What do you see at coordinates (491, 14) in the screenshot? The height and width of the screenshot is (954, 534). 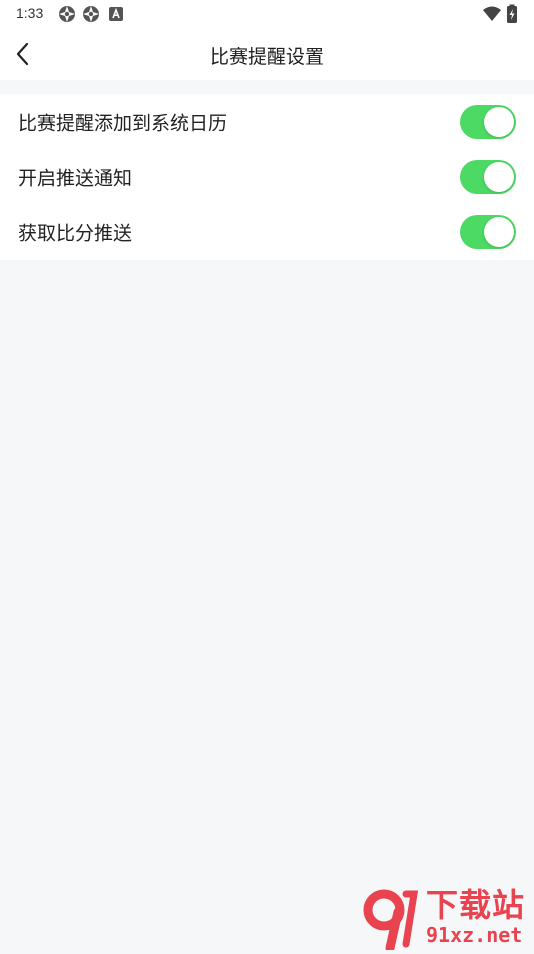 I see `wifi-icon` at bounding box center [491, 14].